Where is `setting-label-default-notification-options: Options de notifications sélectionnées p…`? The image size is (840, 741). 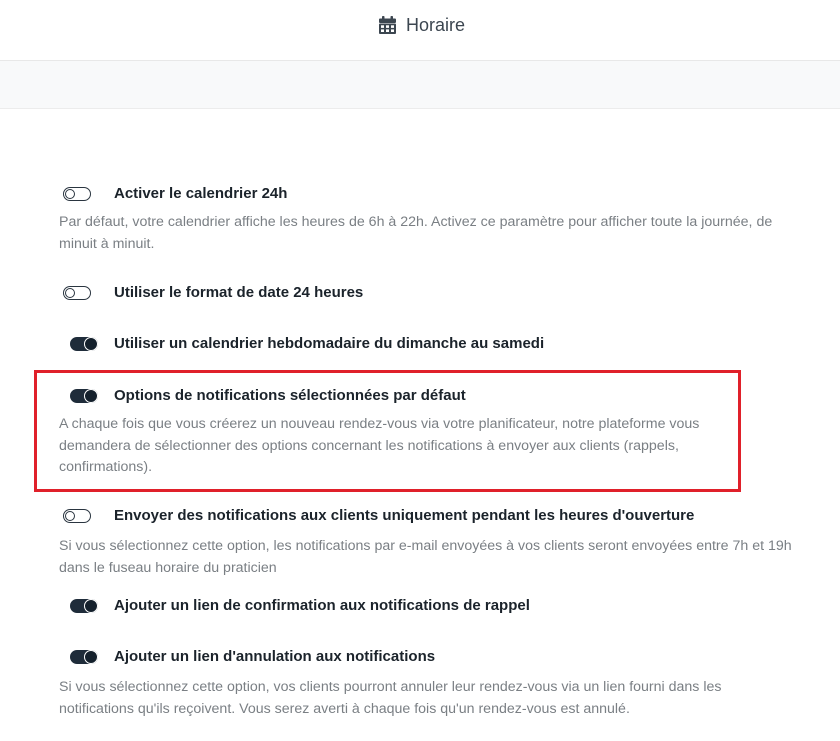
setting-label-default-notification-options: Options de notifications sélectionnées p… is located at coordinates (290, 395).